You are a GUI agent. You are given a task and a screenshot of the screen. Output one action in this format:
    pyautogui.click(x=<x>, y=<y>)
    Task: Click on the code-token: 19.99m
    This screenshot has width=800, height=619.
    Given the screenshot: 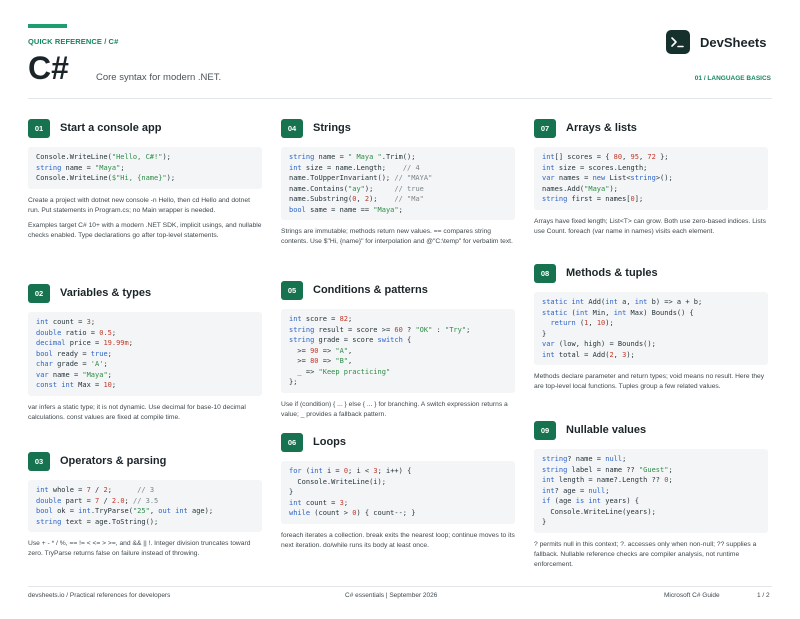 What is the action you would take?
    pyautogui.click(x=116, y=343)
    